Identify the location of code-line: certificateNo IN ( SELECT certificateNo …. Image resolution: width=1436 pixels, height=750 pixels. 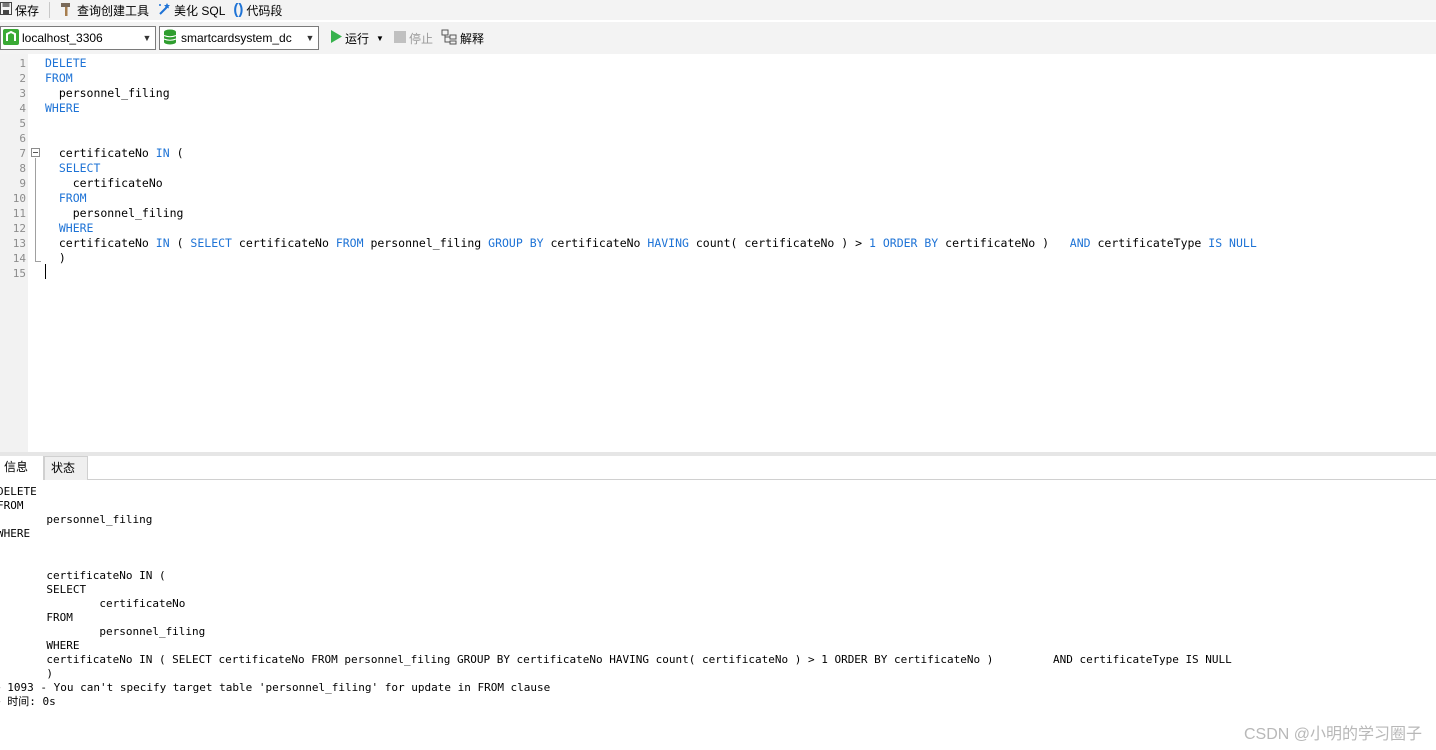
(651, 243).